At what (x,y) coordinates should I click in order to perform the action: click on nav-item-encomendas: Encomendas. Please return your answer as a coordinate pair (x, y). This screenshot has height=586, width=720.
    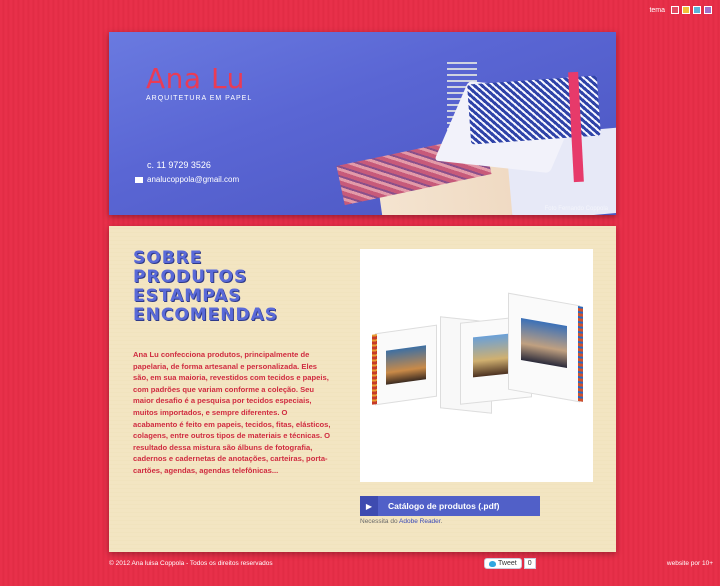
    Looking at the image, I should click on (205, 315).